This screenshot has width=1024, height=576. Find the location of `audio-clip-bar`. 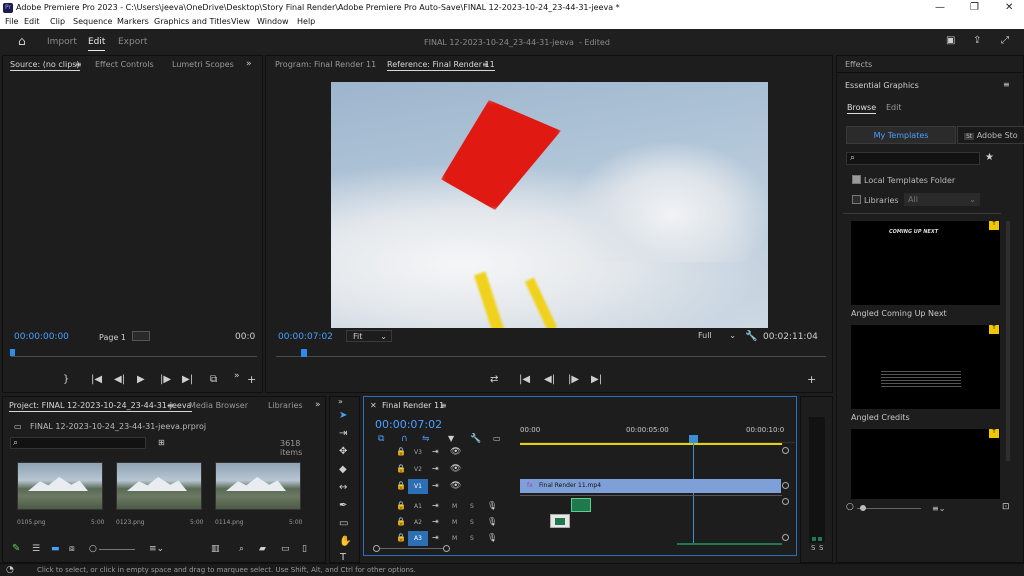

audio-clip-bar is located at coordinates (729, 544).